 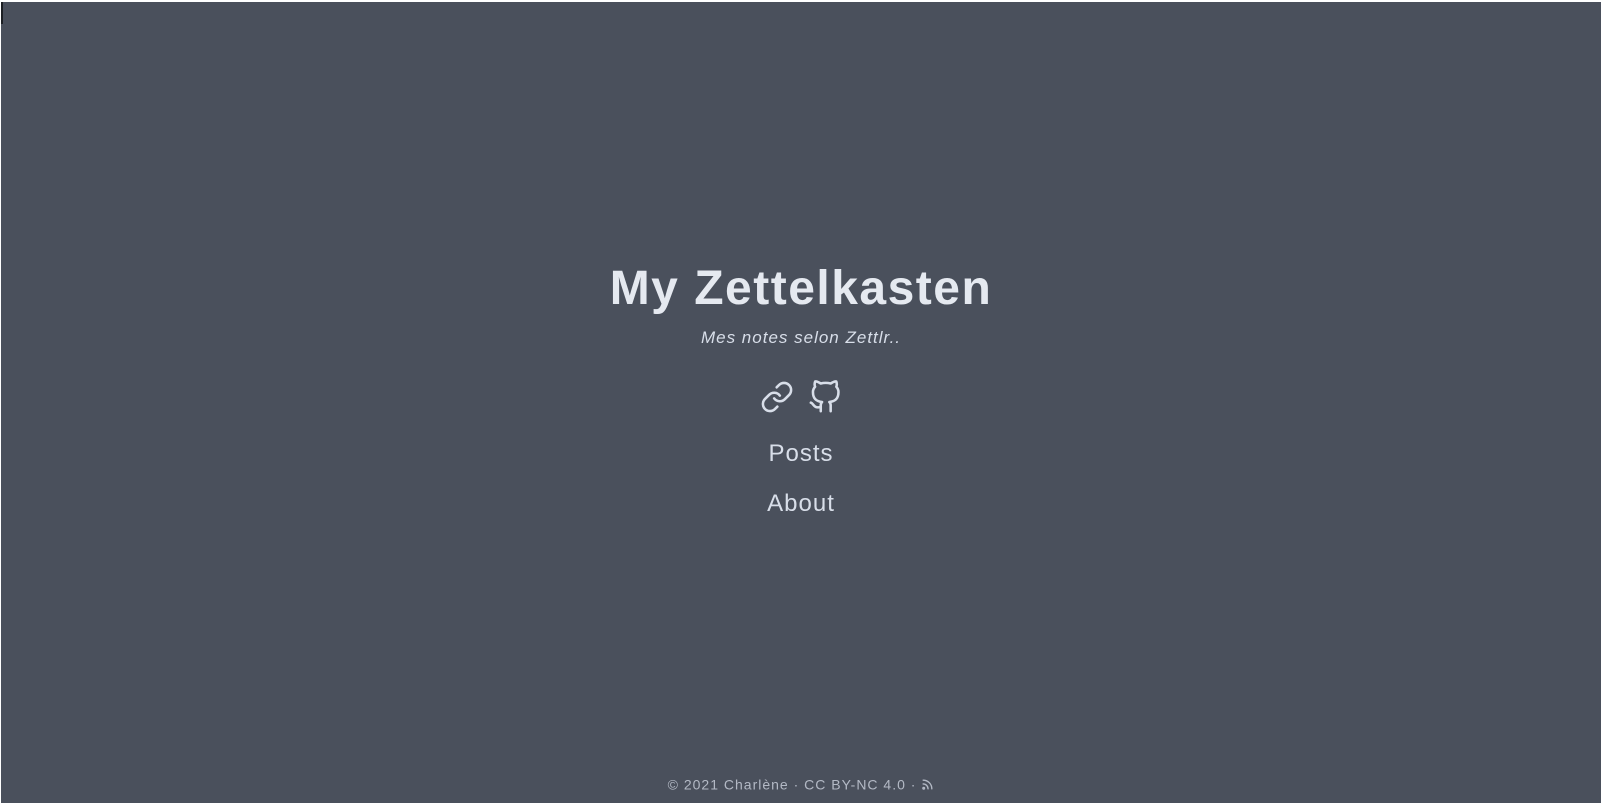 I want to click on corner-mark, so click(x=2, y=13).